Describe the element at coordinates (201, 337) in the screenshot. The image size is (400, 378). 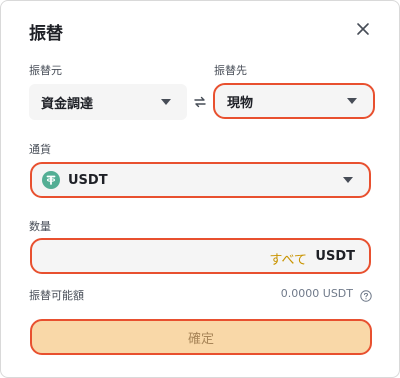
I see `confirm-button: 確定` at that location.